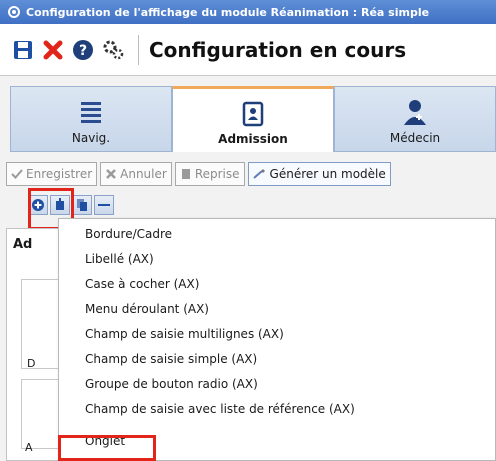 This screenshot has width=496, height=461. I want to click on save-action-button: Enregistrer, so click(52, 174).